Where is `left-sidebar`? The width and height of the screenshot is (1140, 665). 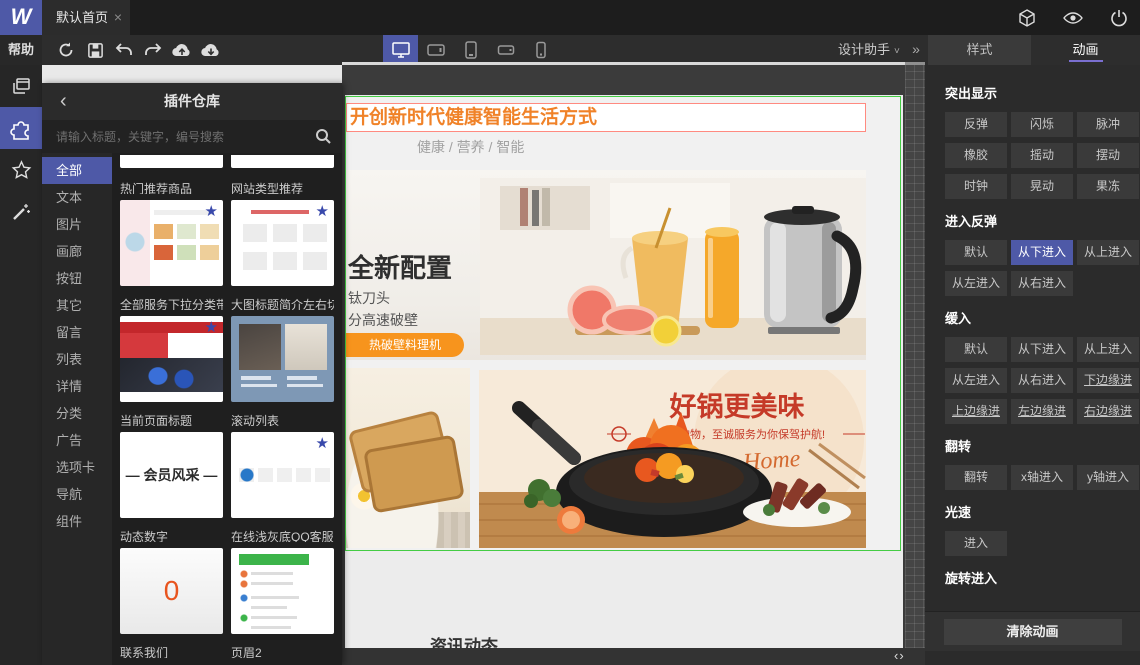 left-sidebar is located at coordinates (21, 365).